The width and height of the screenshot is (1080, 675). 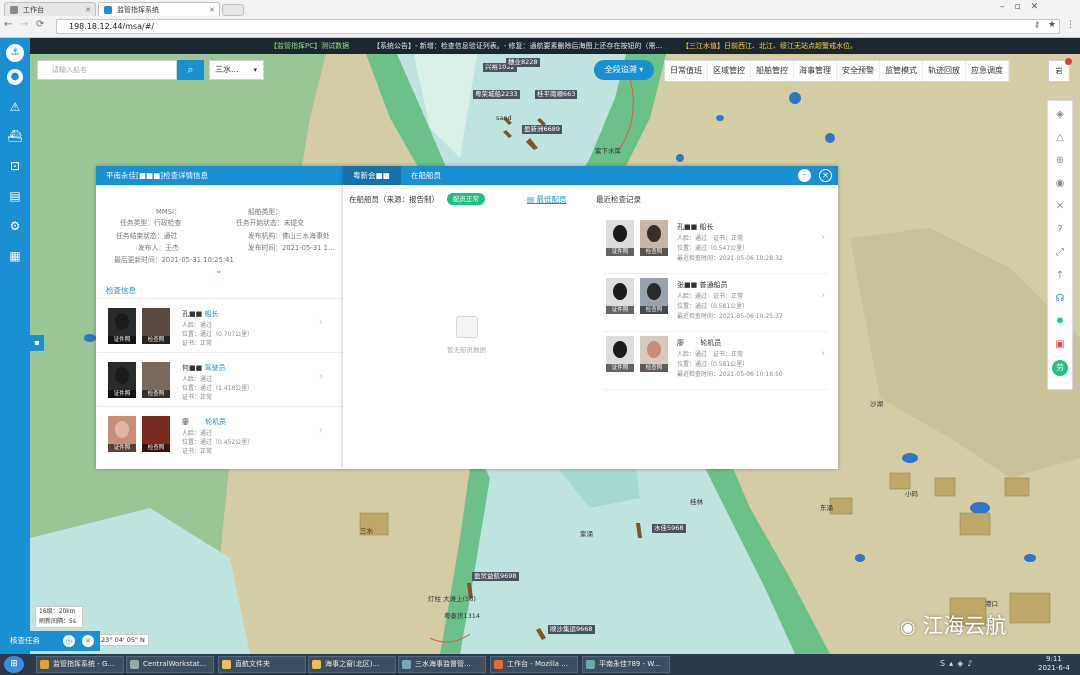 What do you see at coordinates (958, 663) in the screenshot?
I see `tray-icons: S▴◈♪` at bounding box center [958, 663].